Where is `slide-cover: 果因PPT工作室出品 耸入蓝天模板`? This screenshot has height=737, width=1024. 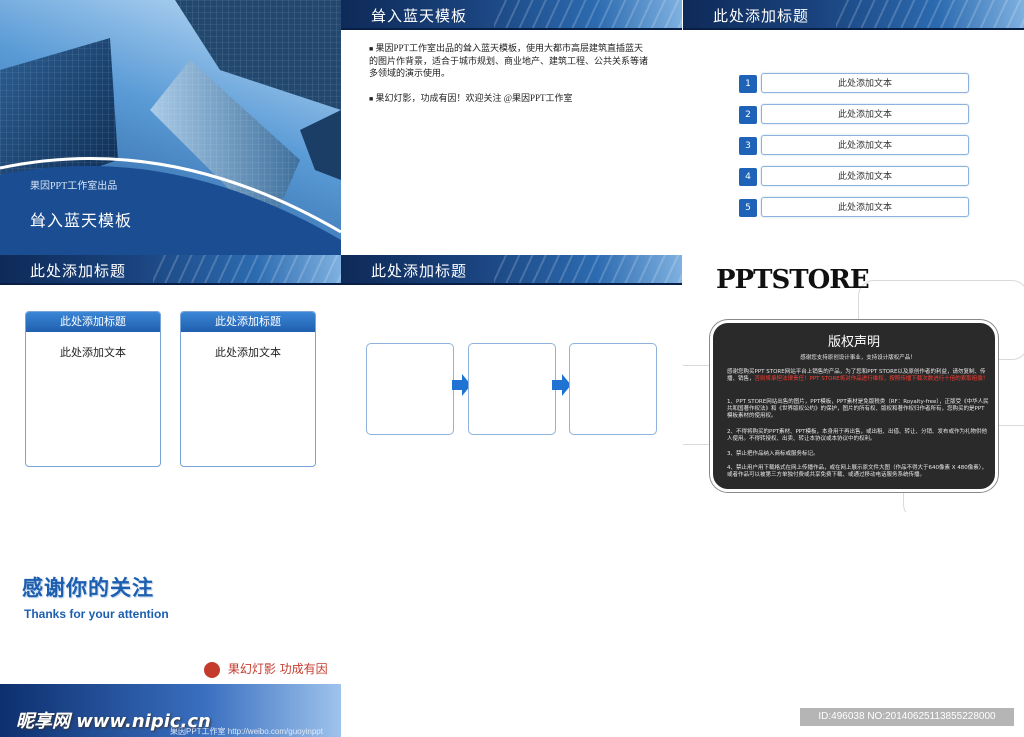
slide-cover: 果因PPT工作室出品 耸入蓝天模板 is located at coordinates (170, 127).